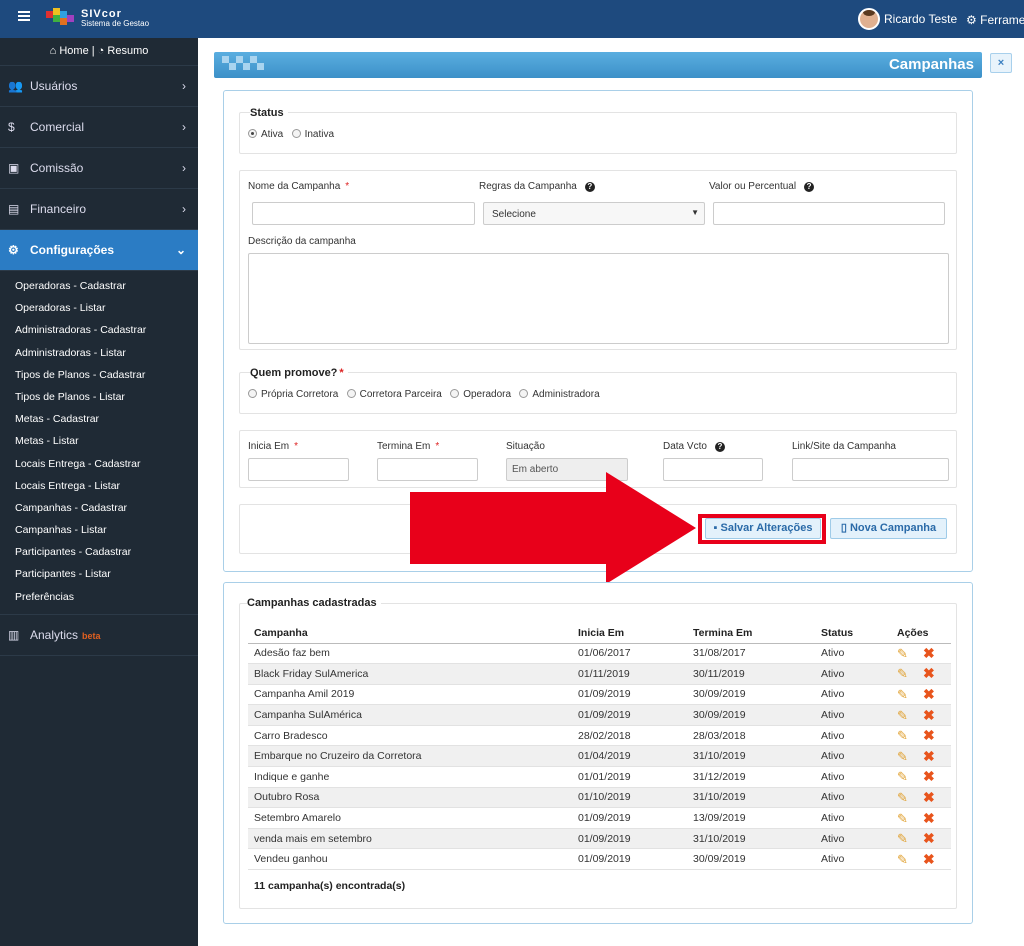 The image size is (1024, 946). I want to click on submenu-item: Locais Entrega - Listar, so click(99, 486).